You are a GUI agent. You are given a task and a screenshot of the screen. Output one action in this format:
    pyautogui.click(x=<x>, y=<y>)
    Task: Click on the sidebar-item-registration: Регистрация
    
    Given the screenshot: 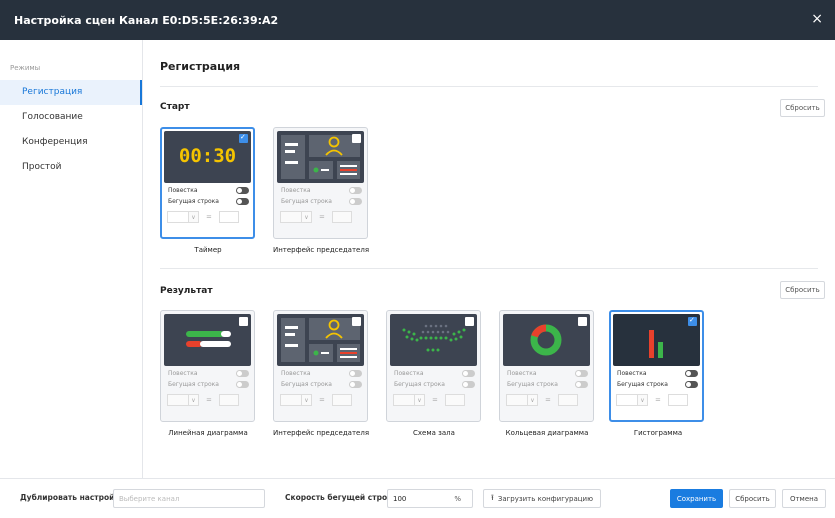 What is the action you would take?
    pyautogui.click(x=71, y=92)
    